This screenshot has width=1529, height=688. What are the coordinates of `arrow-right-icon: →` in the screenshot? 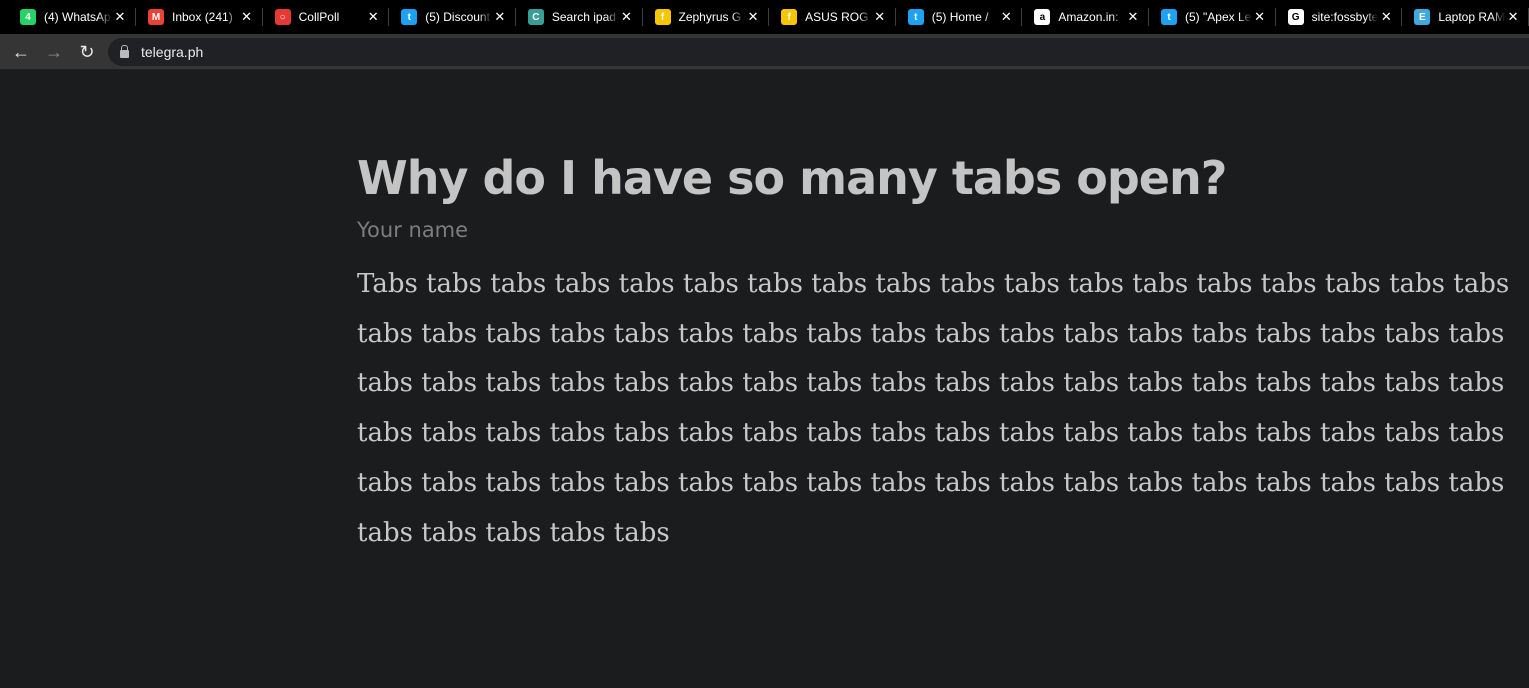 It's located at (54, 52).